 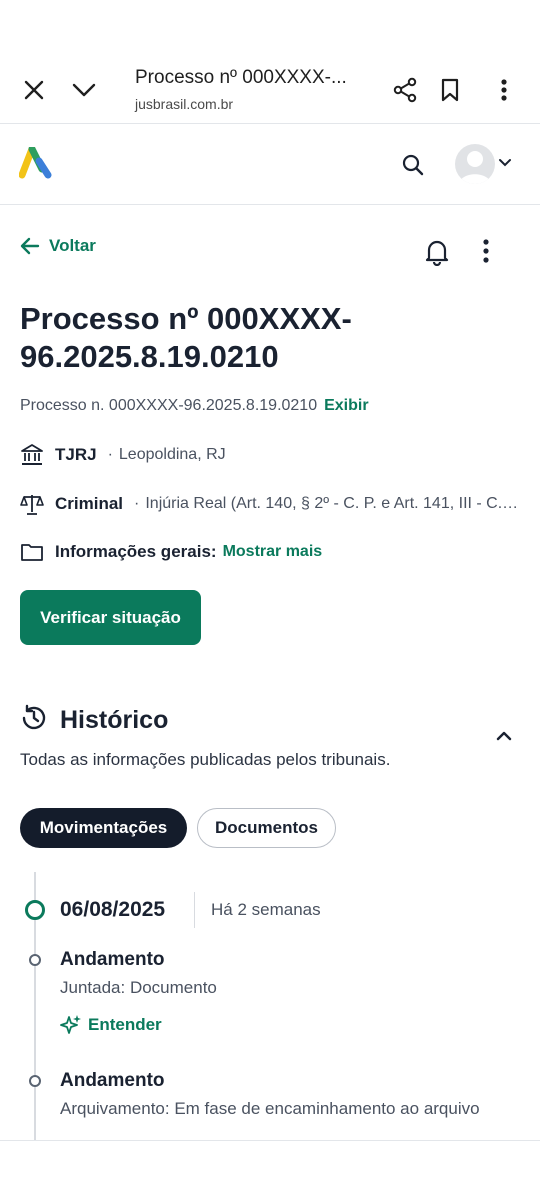 I want to click on timeline-date: 06/08/2025, so click(x=113, y=909).